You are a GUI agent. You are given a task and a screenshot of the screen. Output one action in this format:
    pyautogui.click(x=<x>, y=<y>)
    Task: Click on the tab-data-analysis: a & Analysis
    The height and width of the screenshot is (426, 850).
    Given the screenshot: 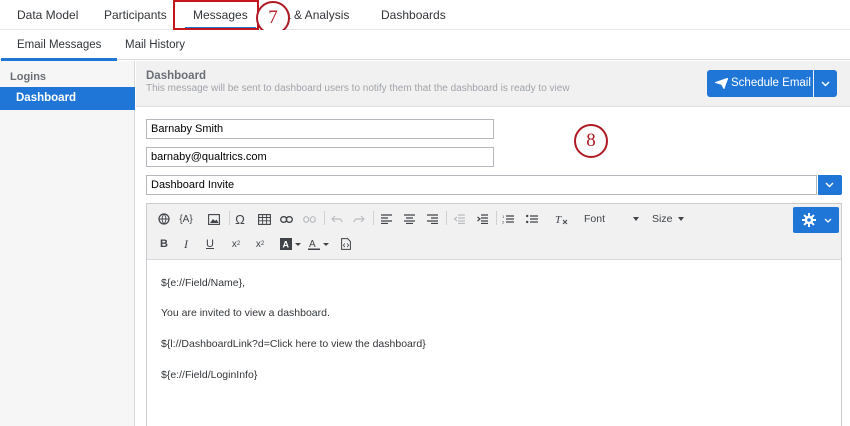 What is the action you would take?
    pyautogui.click(x=316, y=15)
    